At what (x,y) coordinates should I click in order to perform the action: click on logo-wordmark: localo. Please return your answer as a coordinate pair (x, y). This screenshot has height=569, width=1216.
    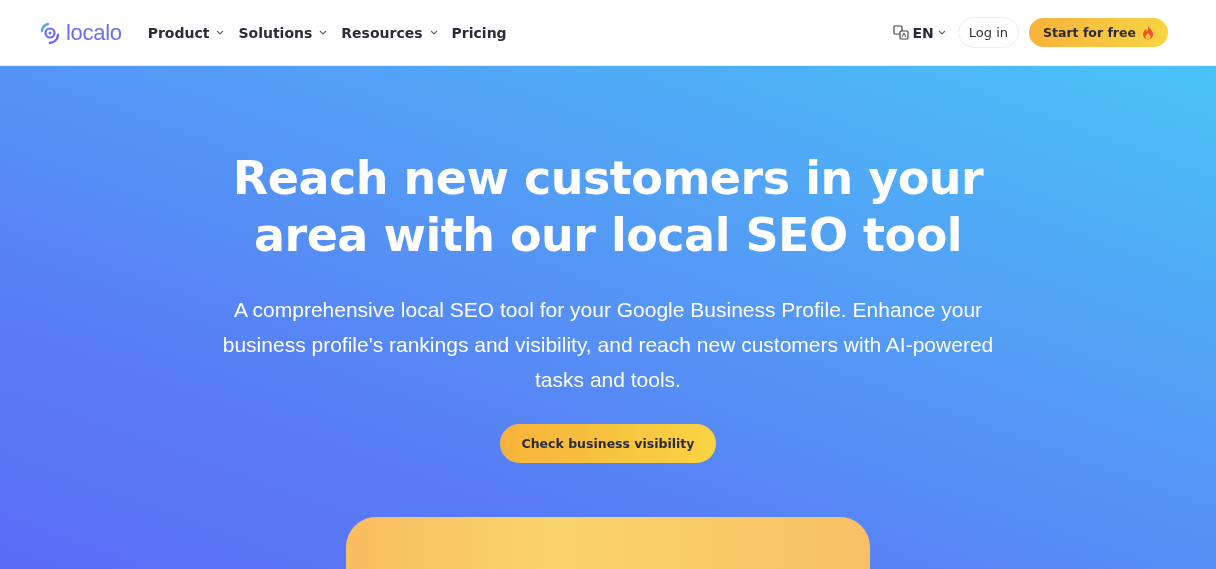
    Looking at the image, I should click on (94, 32).